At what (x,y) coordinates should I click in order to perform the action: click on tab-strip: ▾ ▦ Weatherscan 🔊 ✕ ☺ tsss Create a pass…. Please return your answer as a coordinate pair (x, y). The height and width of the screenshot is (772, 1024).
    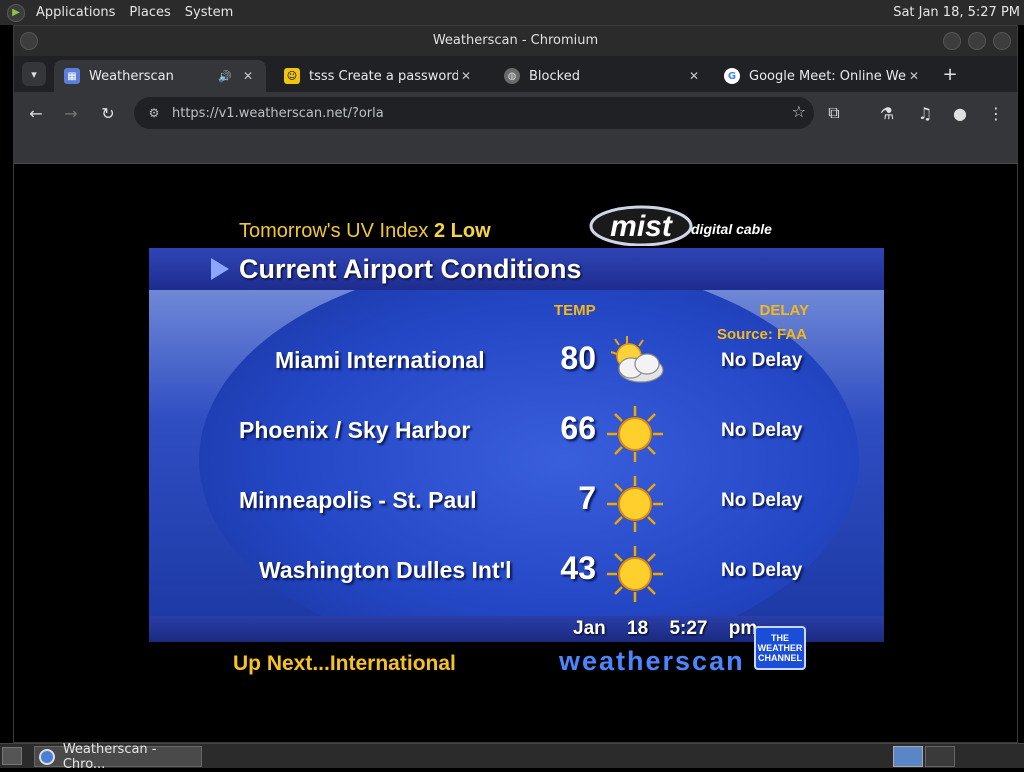
    Looking at the image, I should click on (515, 74).